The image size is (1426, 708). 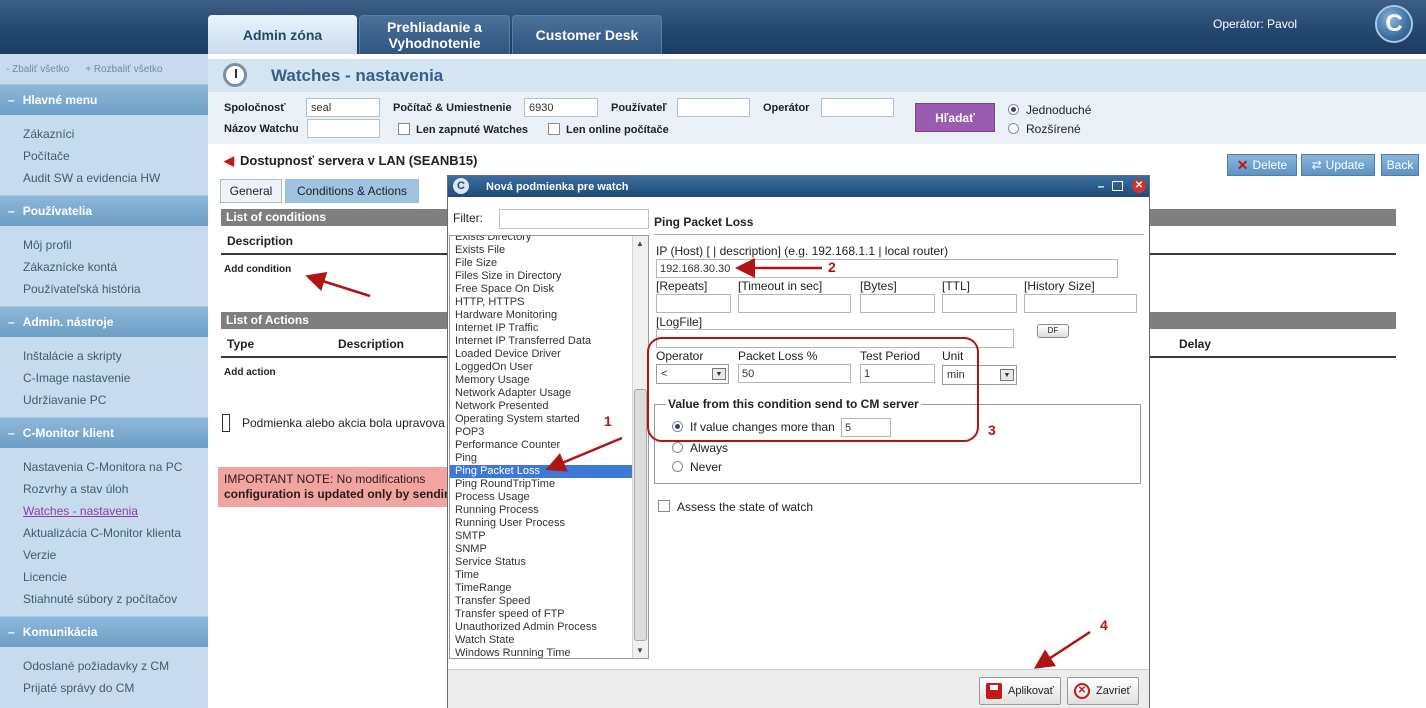 I want to click on sidebar-item: Aktualizácia C-Monitor klienta, so click(x=115, y=533).